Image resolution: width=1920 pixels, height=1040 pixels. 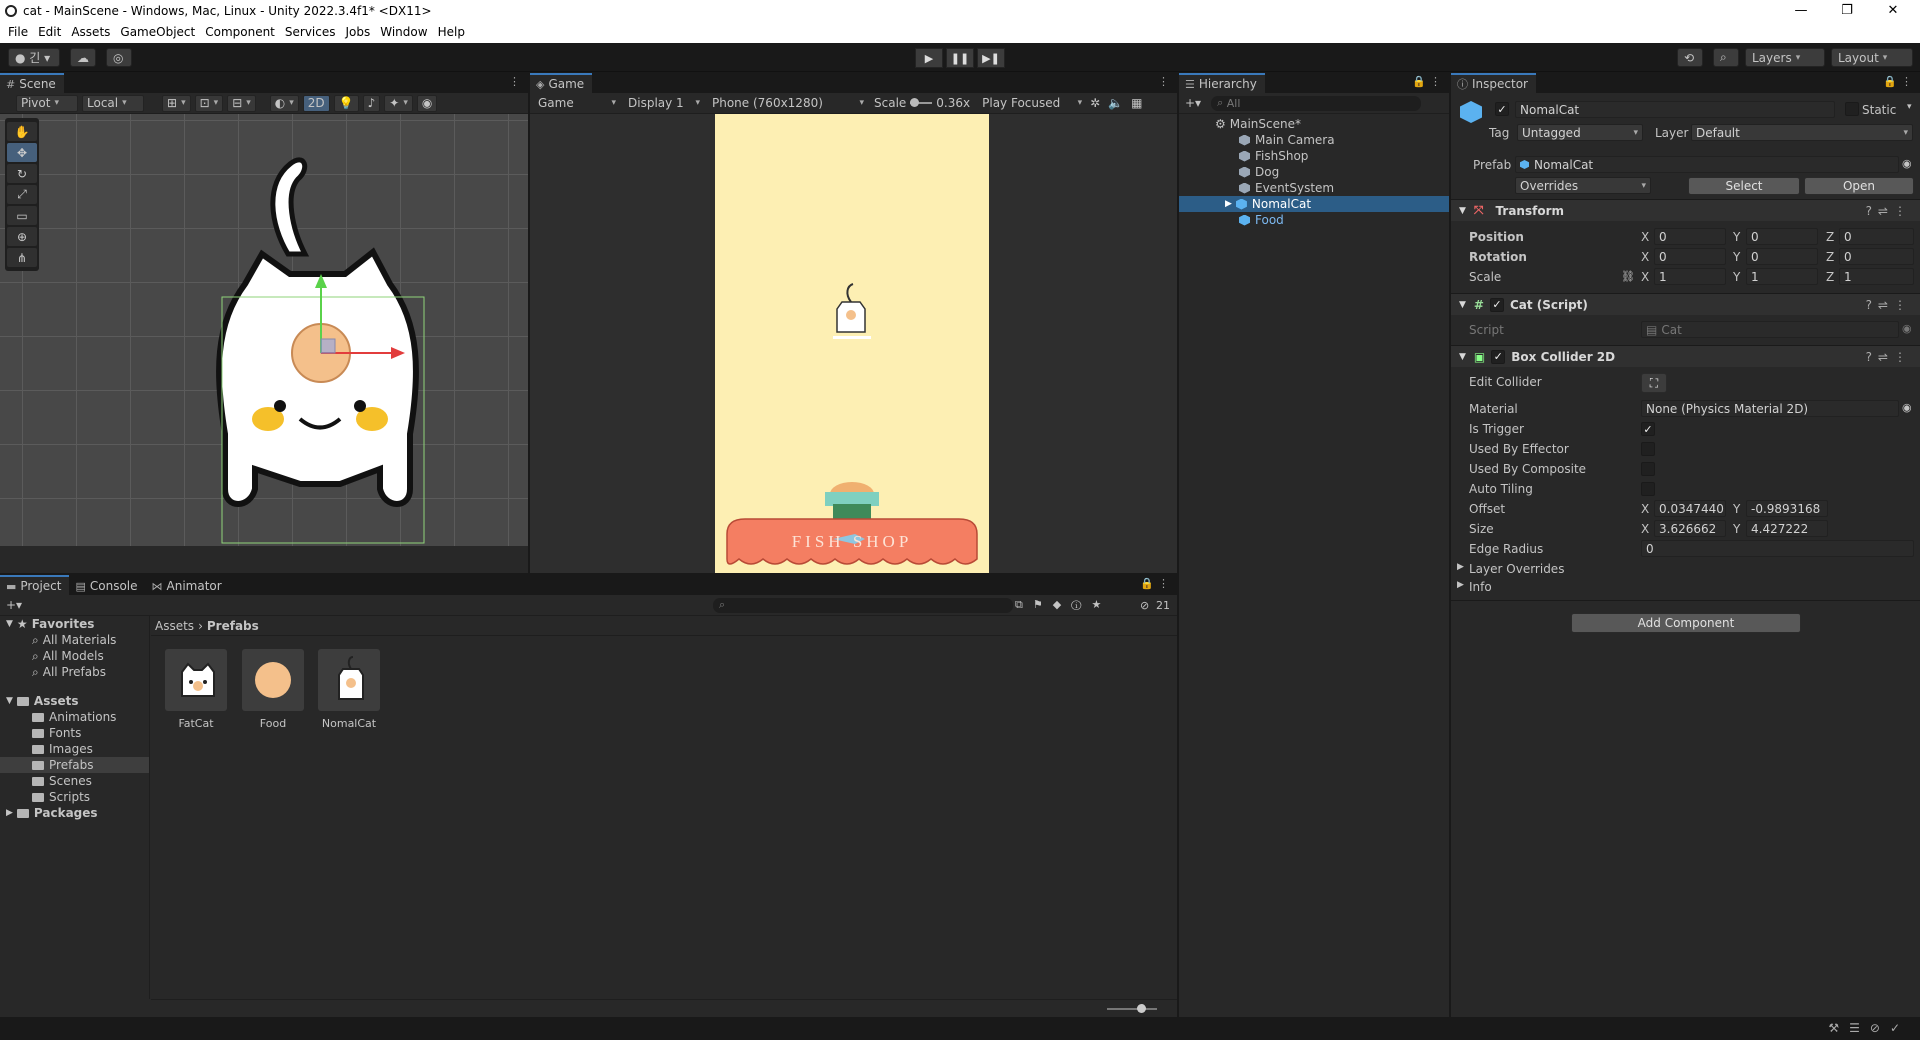 What do you see at coordinates (1690, 57) in the screenshot?
I see `history-button: ⟲` at bounding box center [1690, 57].